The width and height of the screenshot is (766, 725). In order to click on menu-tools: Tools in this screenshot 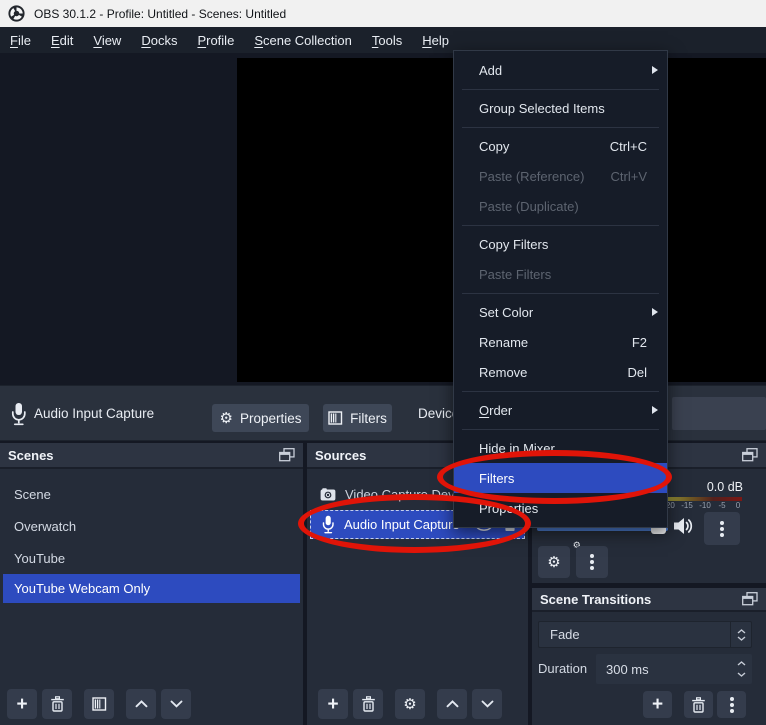, I will do `click(387, 40)`.